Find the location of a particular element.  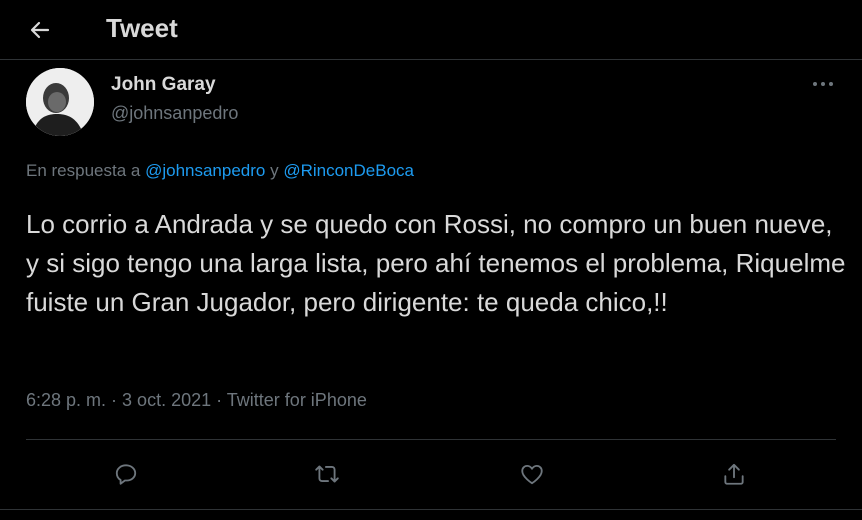

arrow-left-icon is located at coordinates (40, 30).